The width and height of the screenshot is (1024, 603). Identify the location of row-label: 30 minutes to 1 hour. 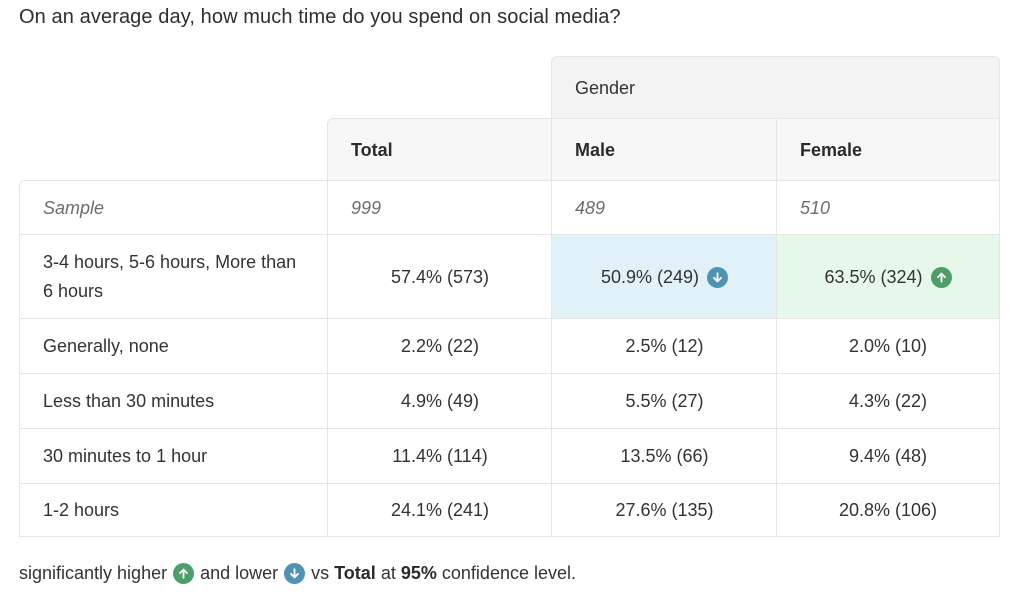
(173, 456).